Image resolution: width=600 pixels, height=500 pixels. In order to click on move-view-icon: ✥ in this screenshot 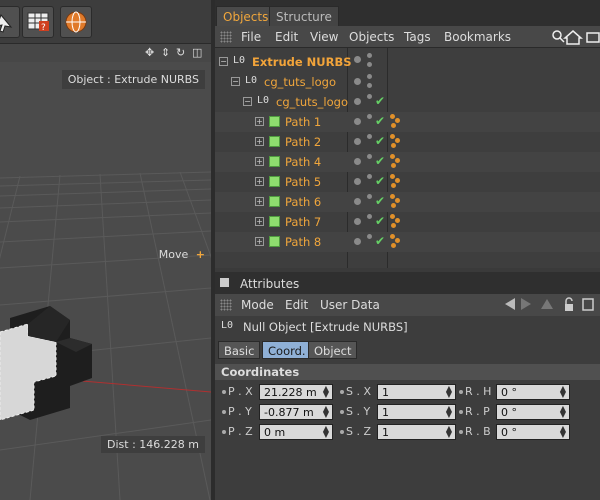, I will do `click(149, 52)`.